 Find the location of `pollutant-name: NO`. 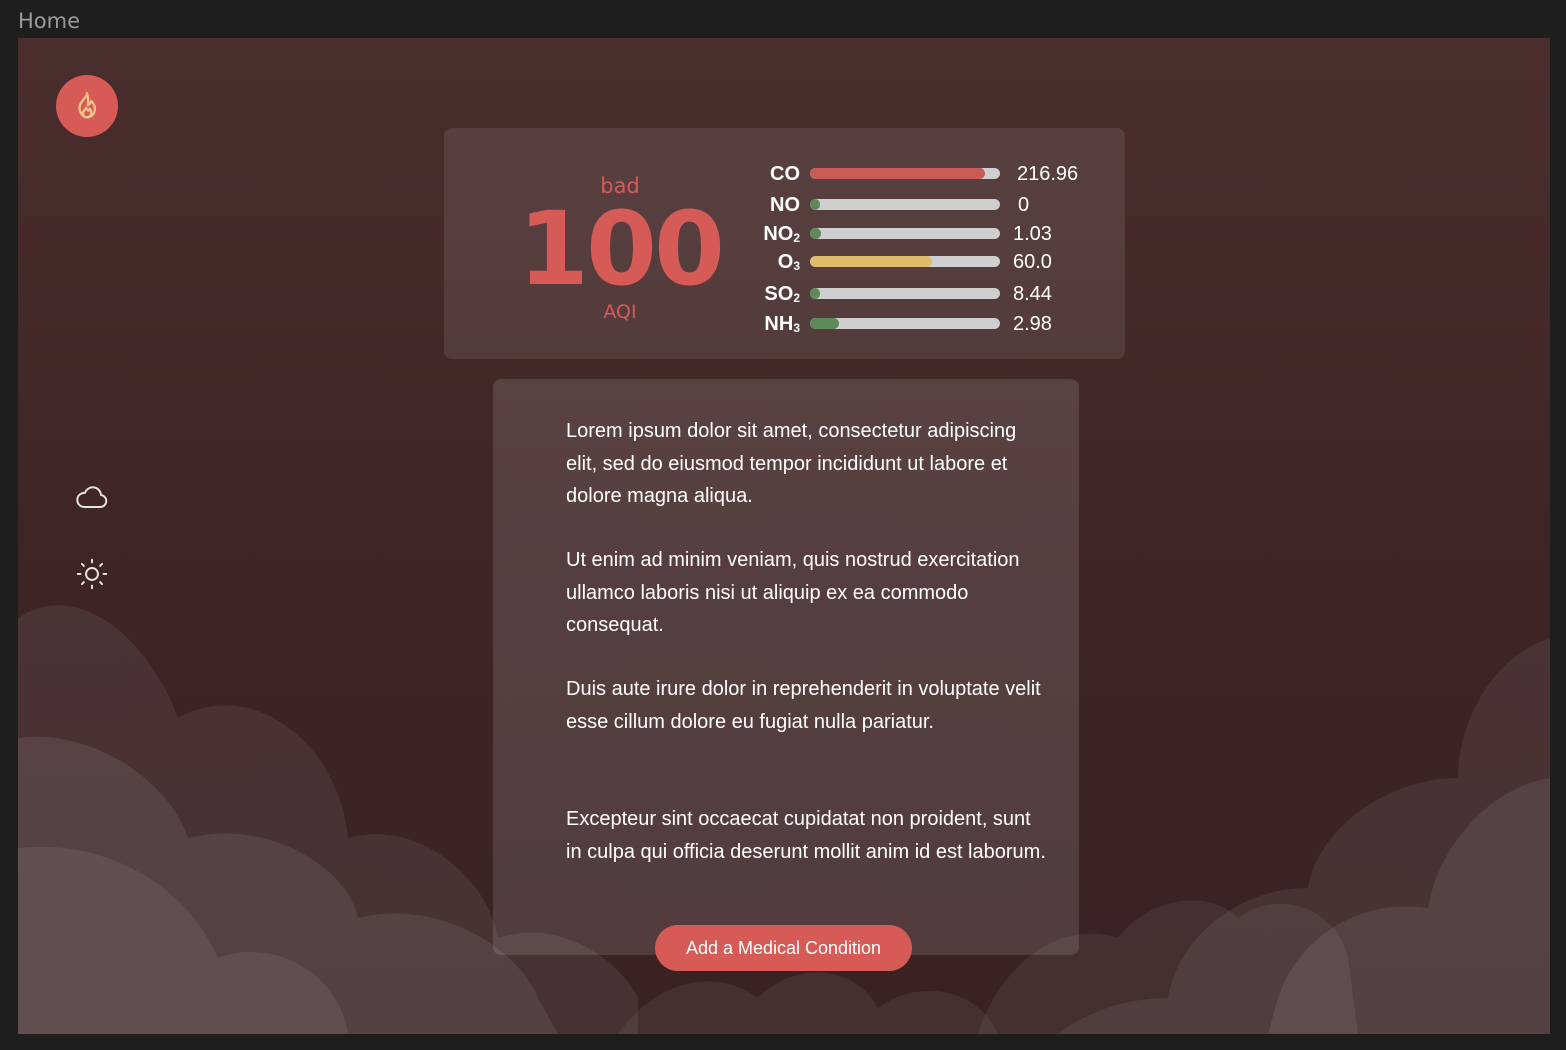

pollutant-name: NO is located at coordinates (785, 205).